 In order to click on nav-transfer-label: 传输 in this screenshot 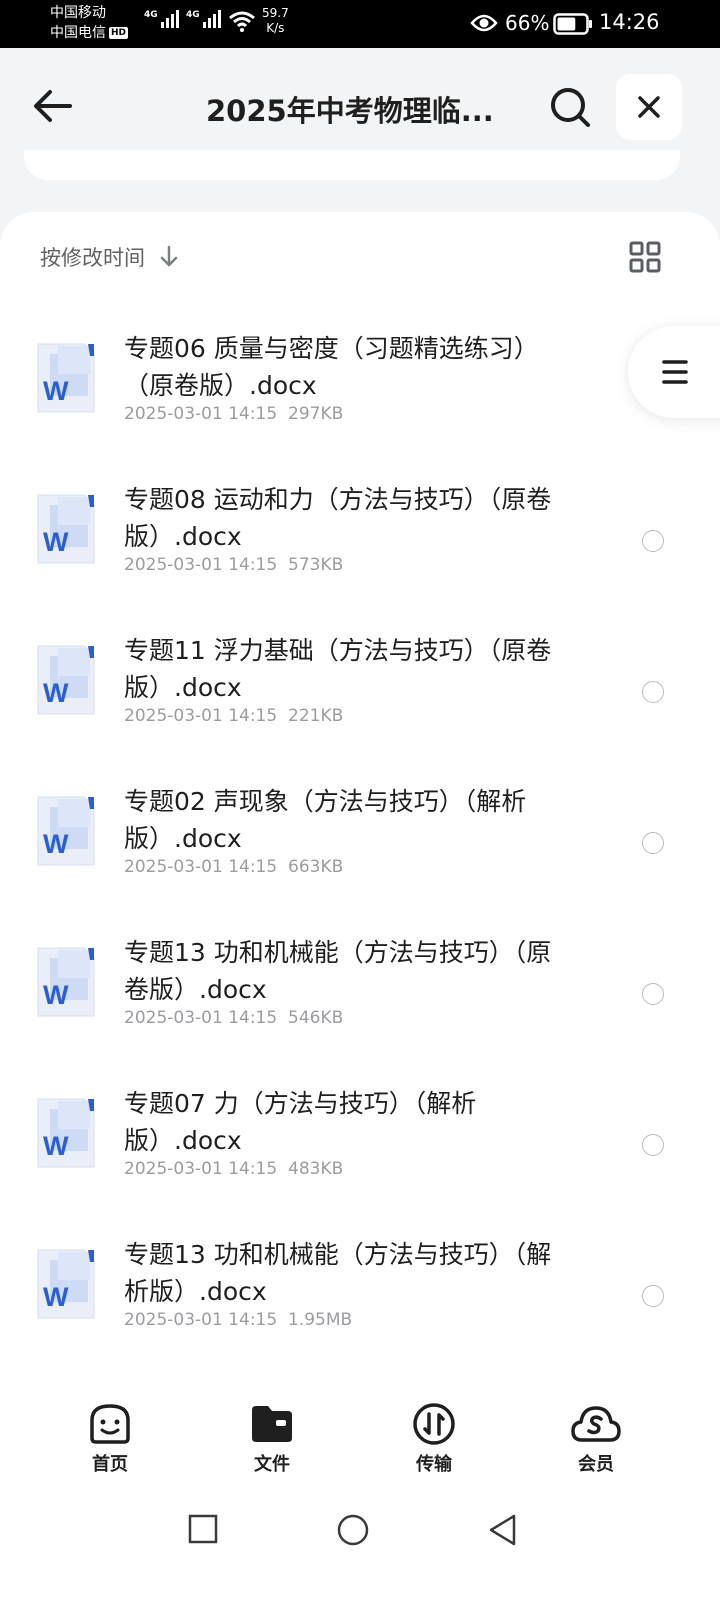, I will do `click(434, 1464)`.